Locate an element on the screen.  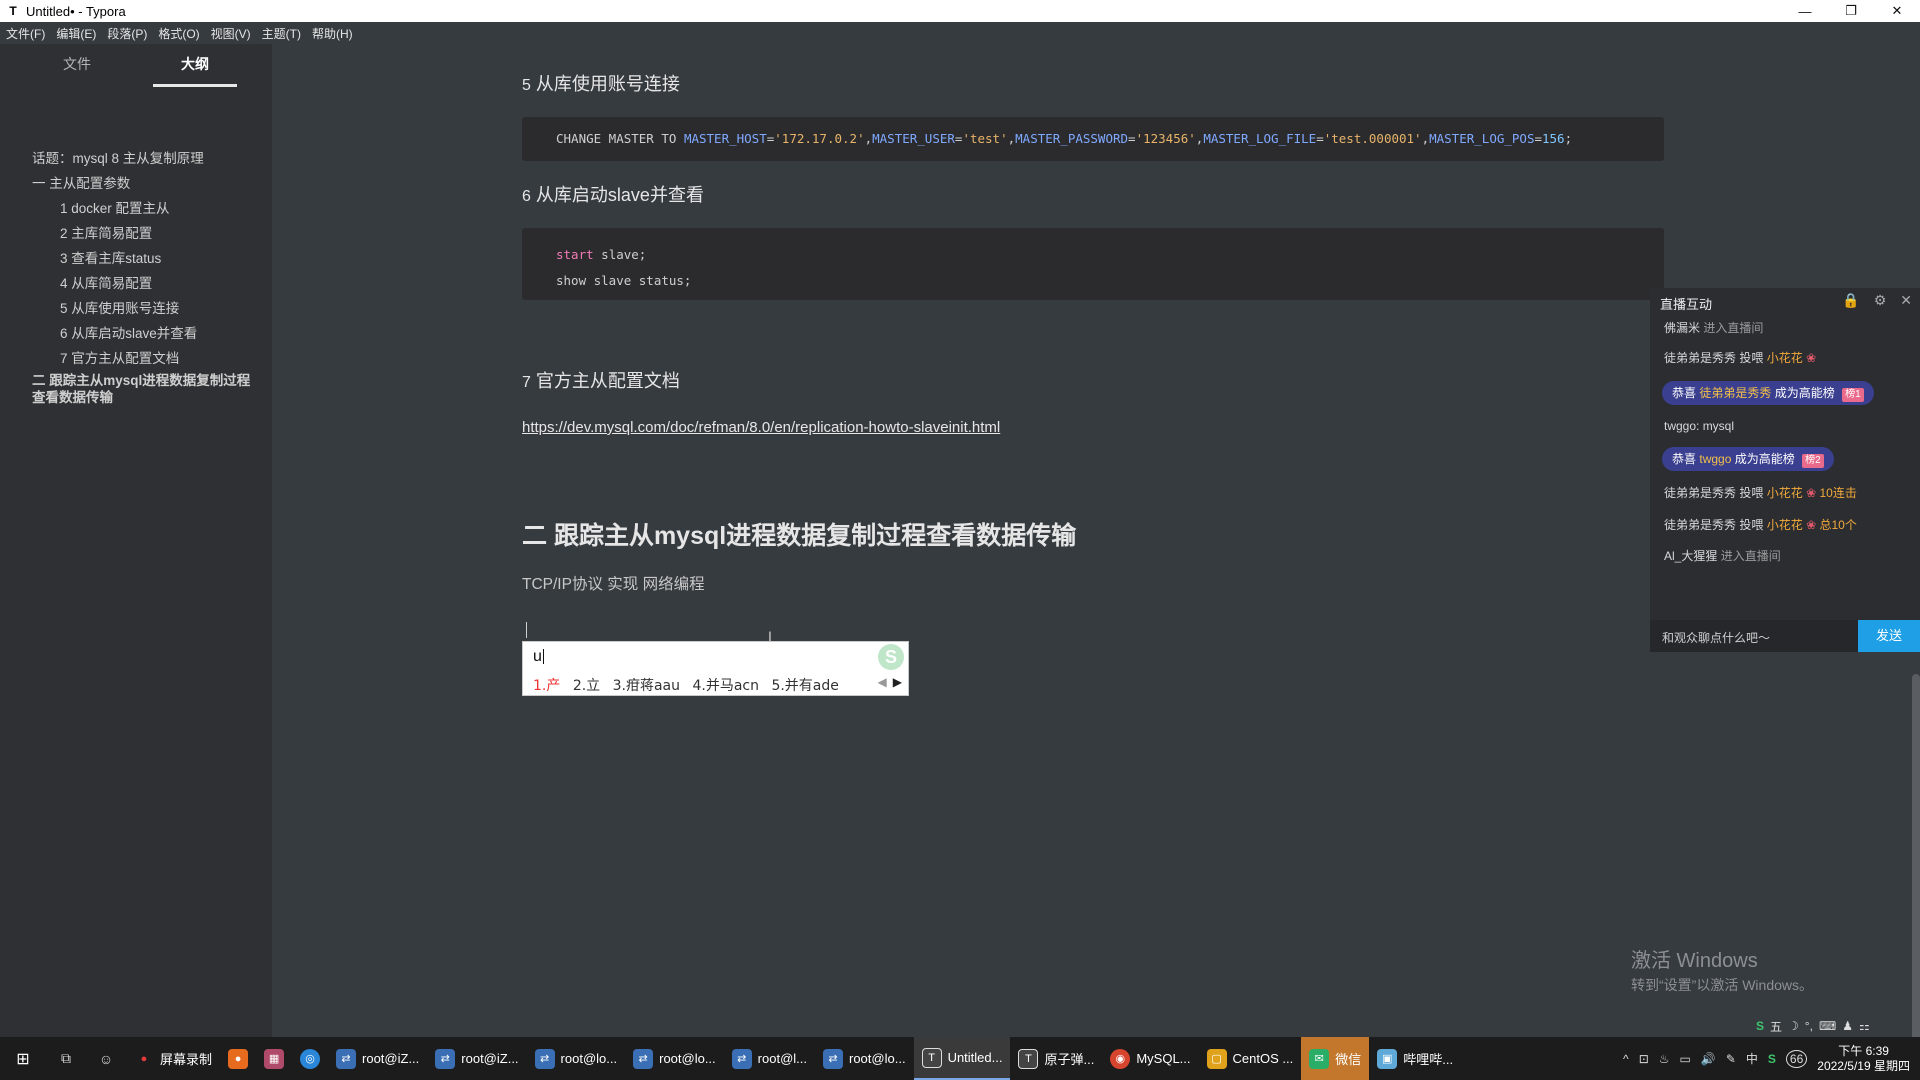
close-button: ✕ is located at coordinates (1897, 11).